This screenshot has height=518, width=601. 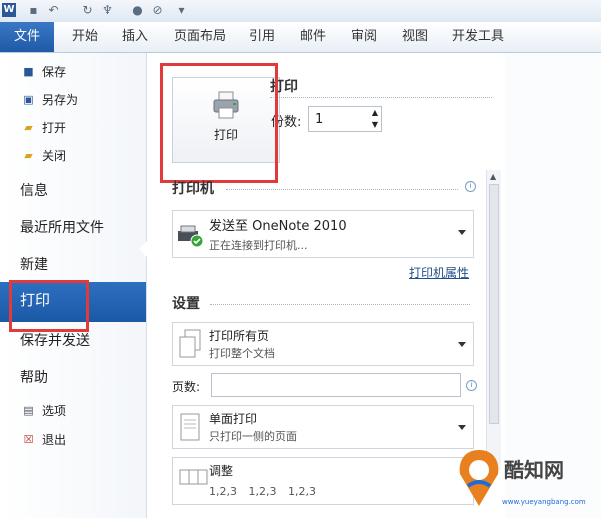 I want to click on collate-dropdown: 调整 1,2,3 1,2,3 1,2,3, so click(x=323, y=481).